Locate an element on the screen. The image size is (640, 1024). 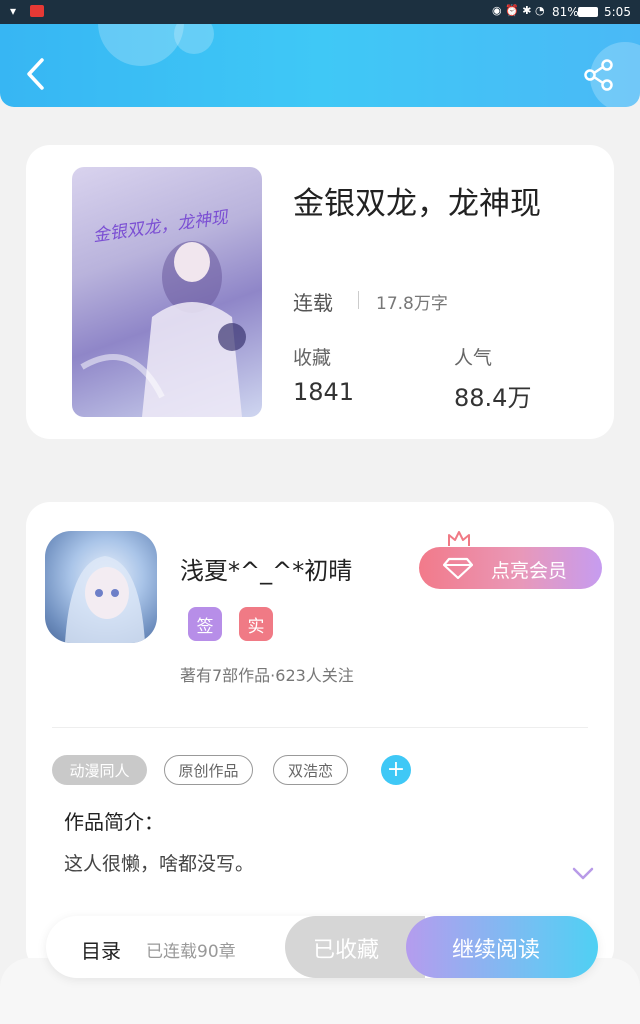
book-title: 金银双龙，龙神现 is located at coordinates (417, 204).